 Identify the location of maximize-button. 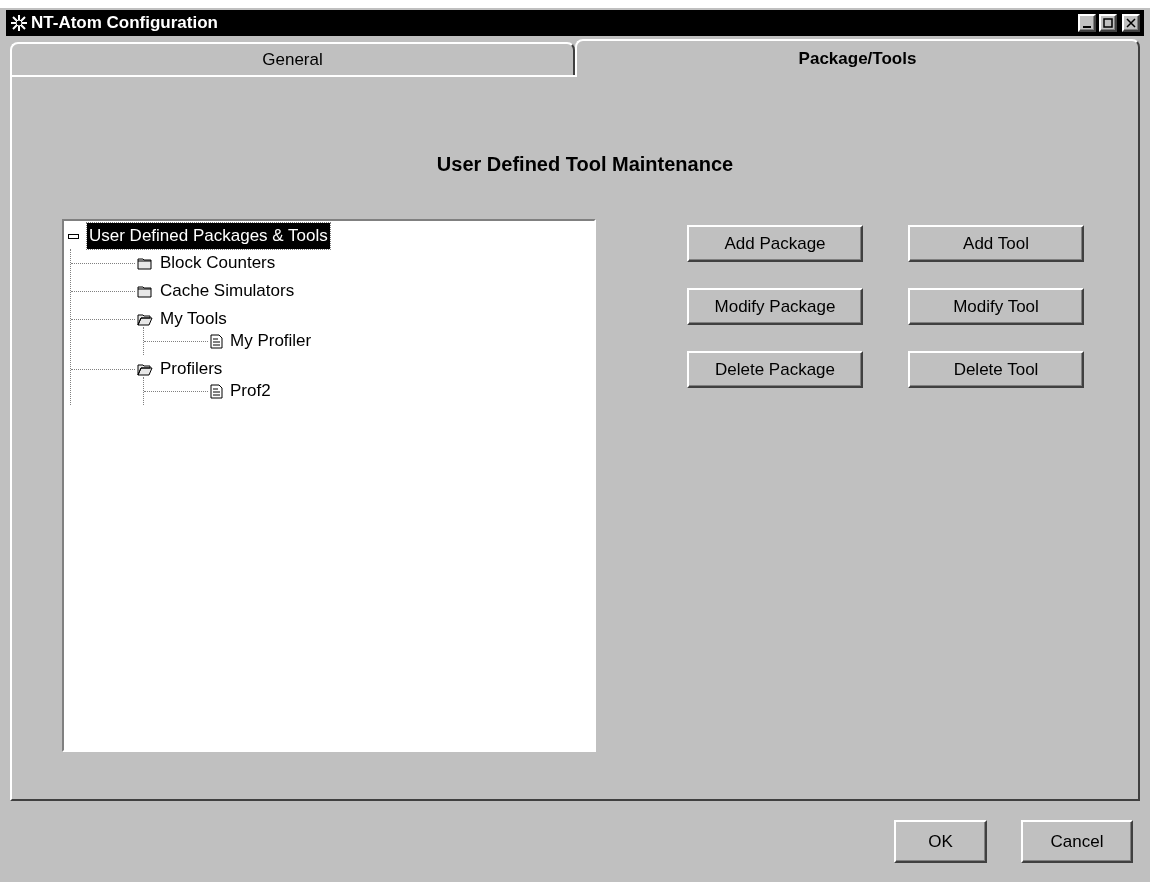
(1108, 23).